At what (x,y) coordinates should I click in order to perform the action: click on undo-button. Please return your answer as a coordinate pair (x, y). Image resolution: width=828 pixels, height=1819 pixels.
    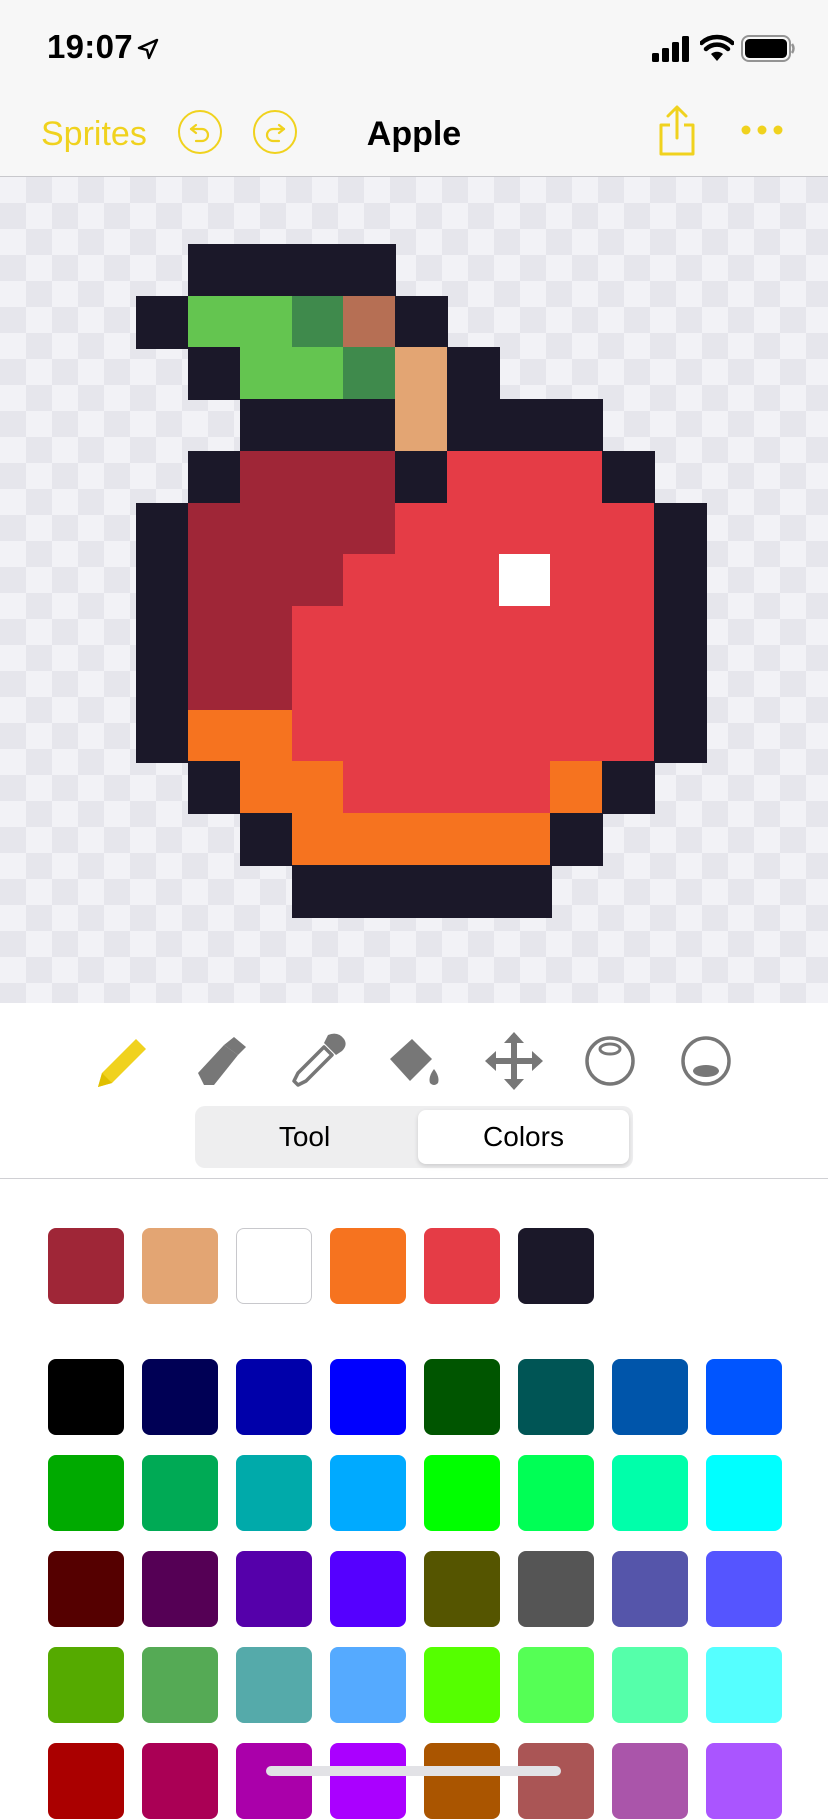
    Looking at the image, I should click on (200, 132).